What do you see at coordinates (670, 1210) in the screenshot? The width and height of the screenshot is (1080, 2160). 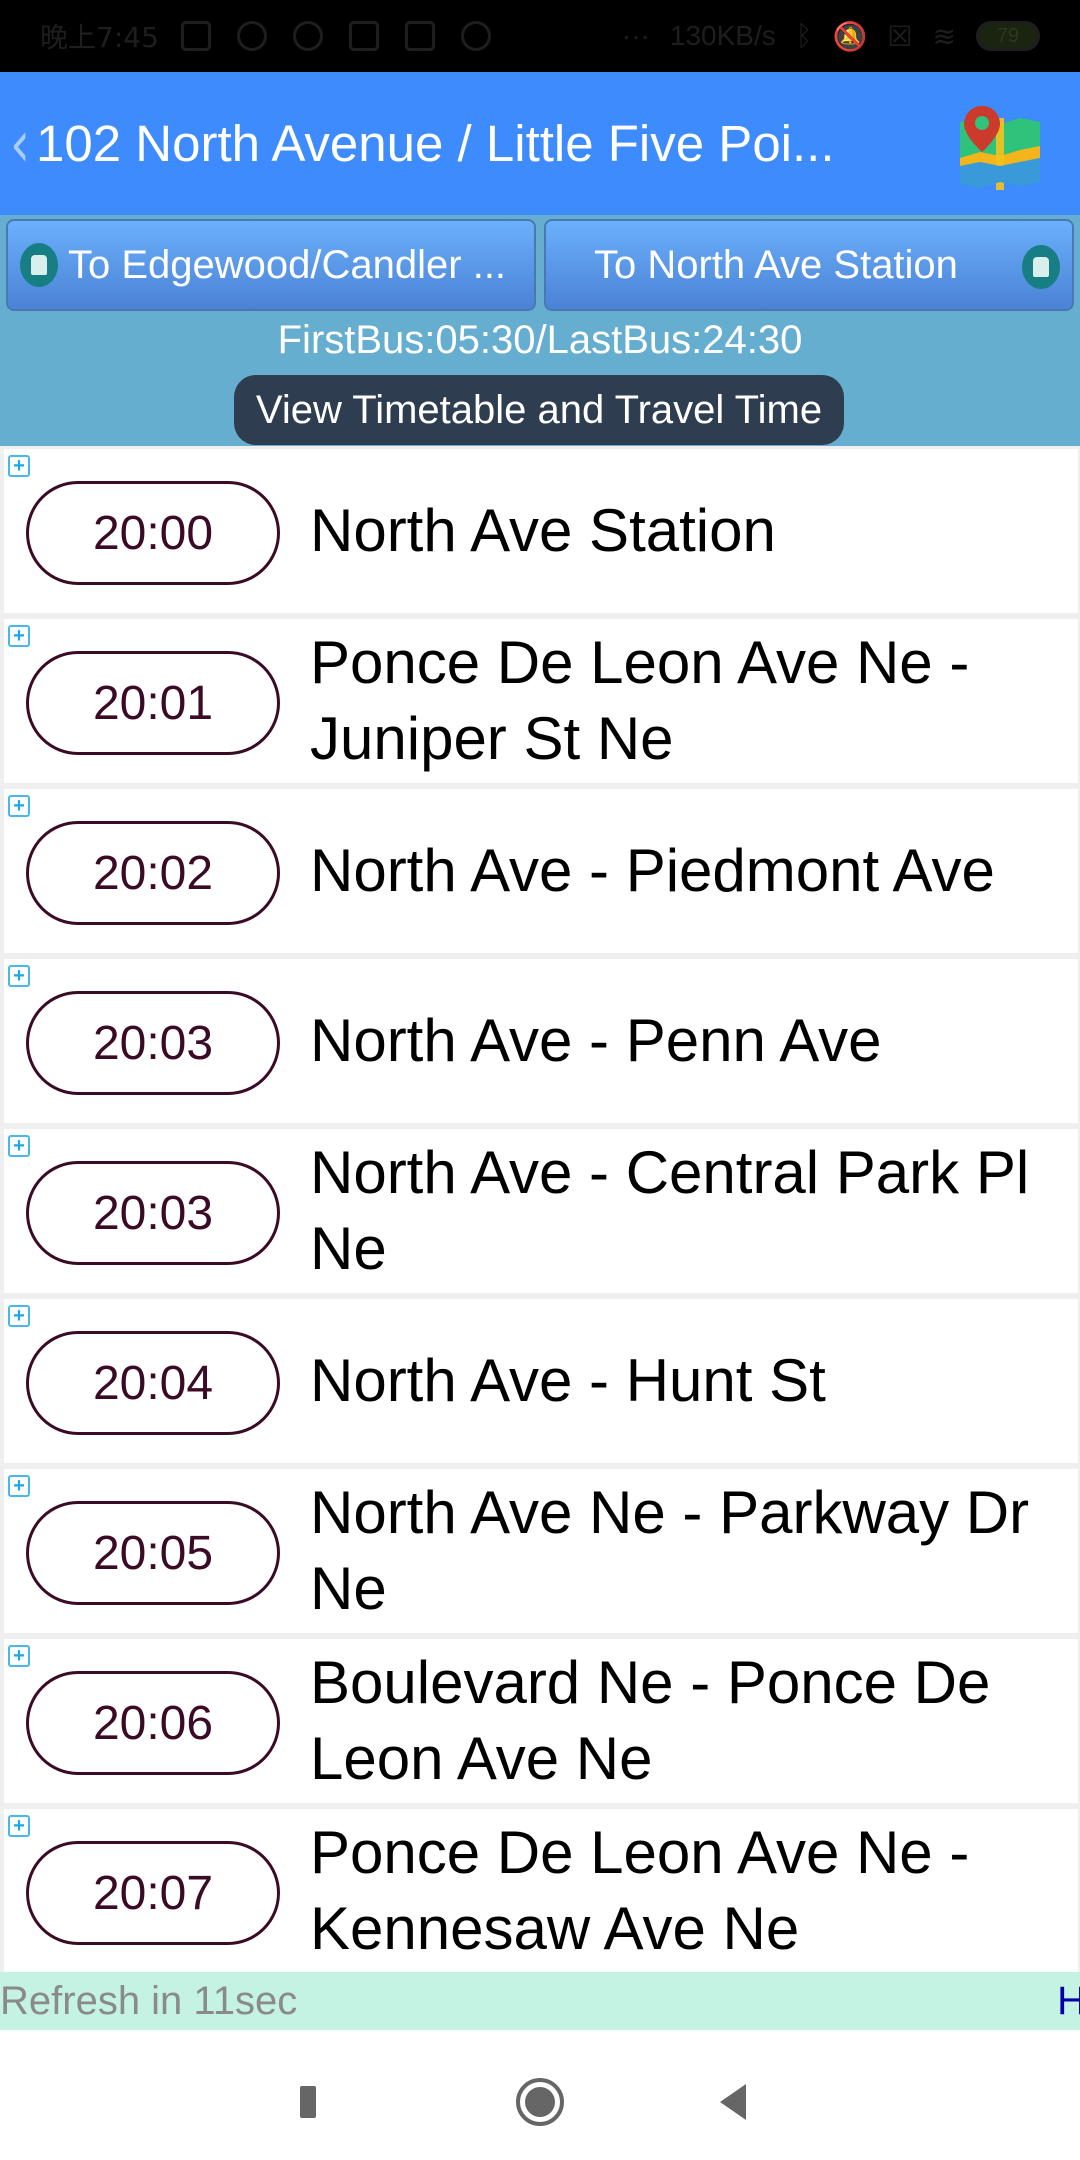 I see `stop-name: North Ave - Central Park Pl Ne` at bounding box center [670, 1210].